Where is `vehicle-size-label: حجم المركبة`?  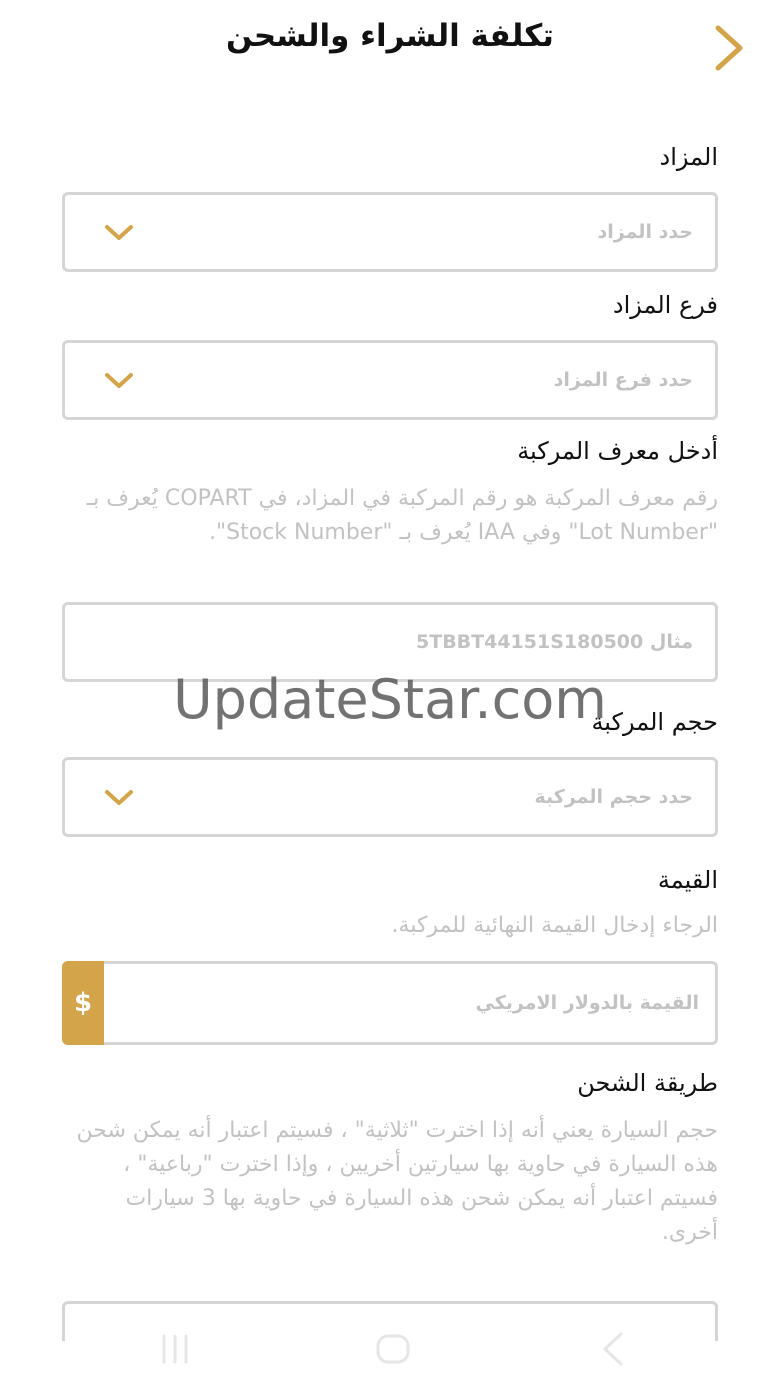
vehicle-size-label: حجم المركبة is located at coordinates (654, 722).